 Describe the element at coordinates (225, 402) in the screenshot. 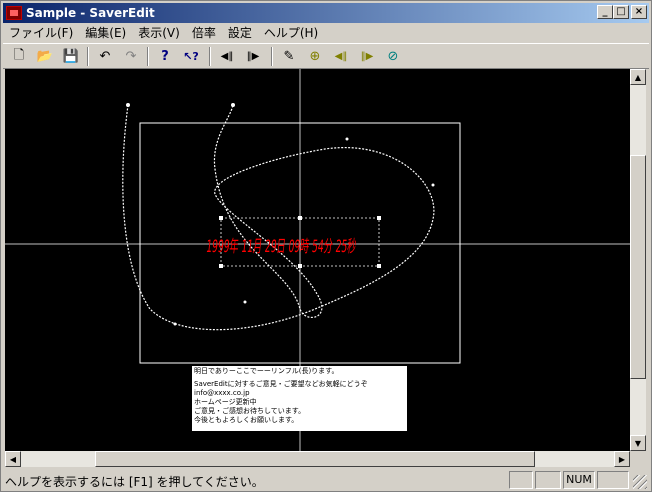

I see `note-line: ホームページ更新中` at that location.